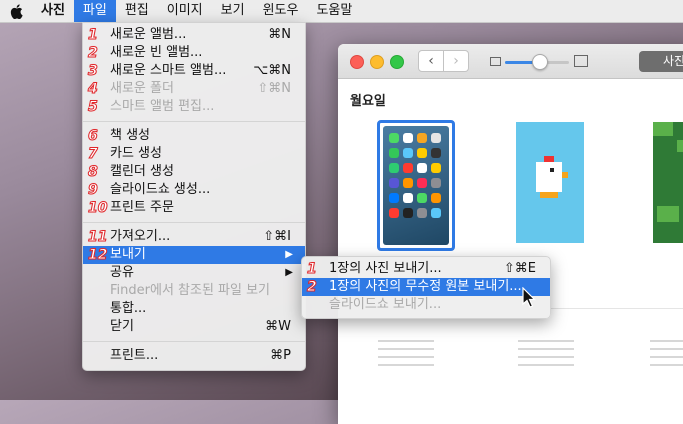 Image resolution: width=683 pixels, height=424 pixels. What do you see at coordinates (278, 326) in the screenshot?
I see `shortcut-label: ⌘W` at bounding box center [278, 326].